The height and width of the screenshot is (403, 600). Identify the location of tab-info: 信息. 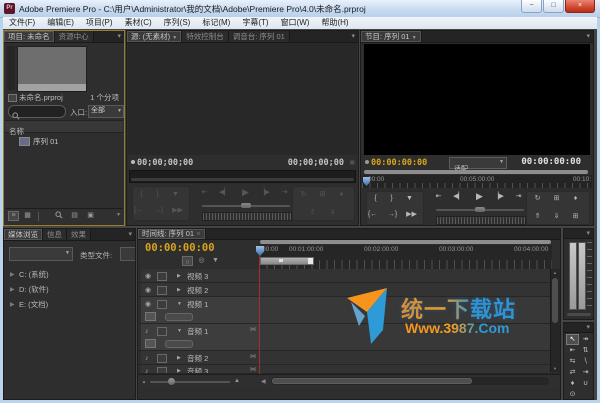
(55, 234).